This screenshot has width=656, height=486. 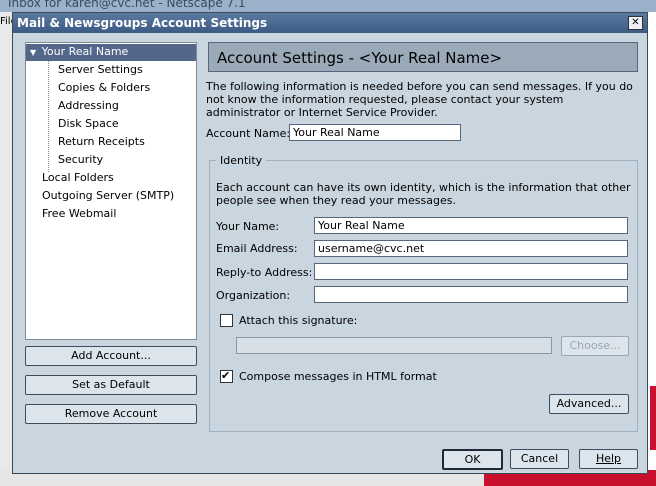 I want to click on tree-connector, so click(x=48, y=116).